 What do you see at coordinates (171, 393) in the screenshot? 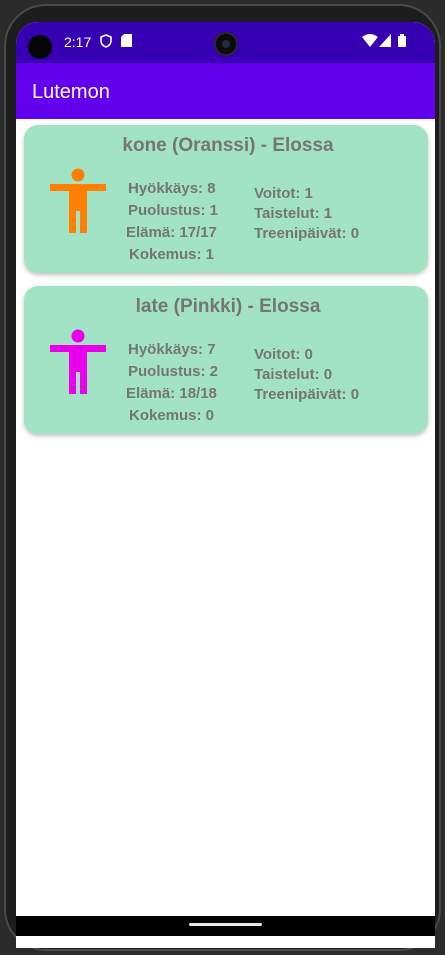
I see `health-value: Elämä: 18/18` at bounding box center [171, 393].